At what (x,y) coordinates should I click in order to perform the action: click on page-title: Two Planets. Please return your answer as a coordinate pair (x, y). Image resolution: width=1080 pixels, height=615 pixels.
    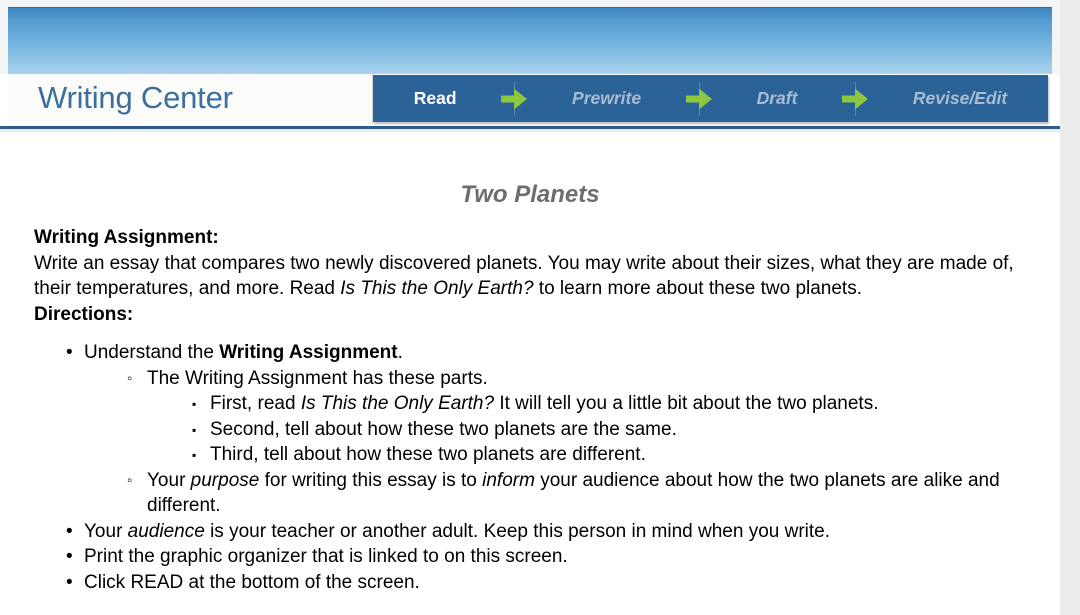
    Looking at the image, I should click on (530, 194).